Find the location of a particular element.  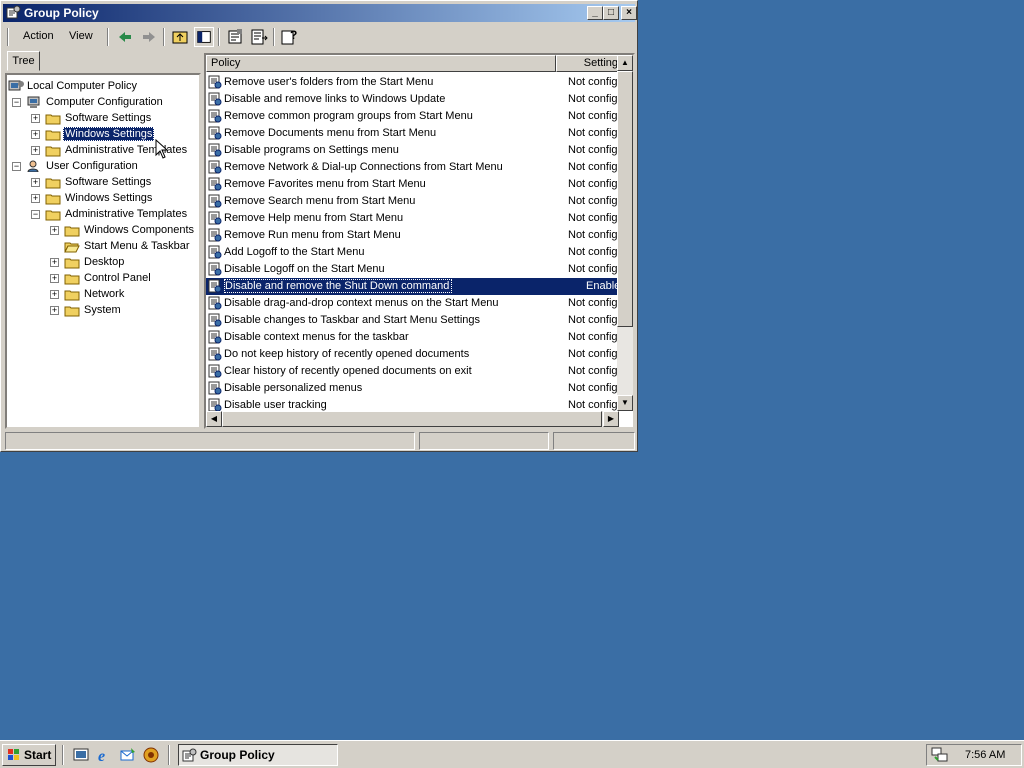

policy-row: Disable personalized menus Not configured is located at coordinates (419, 388).